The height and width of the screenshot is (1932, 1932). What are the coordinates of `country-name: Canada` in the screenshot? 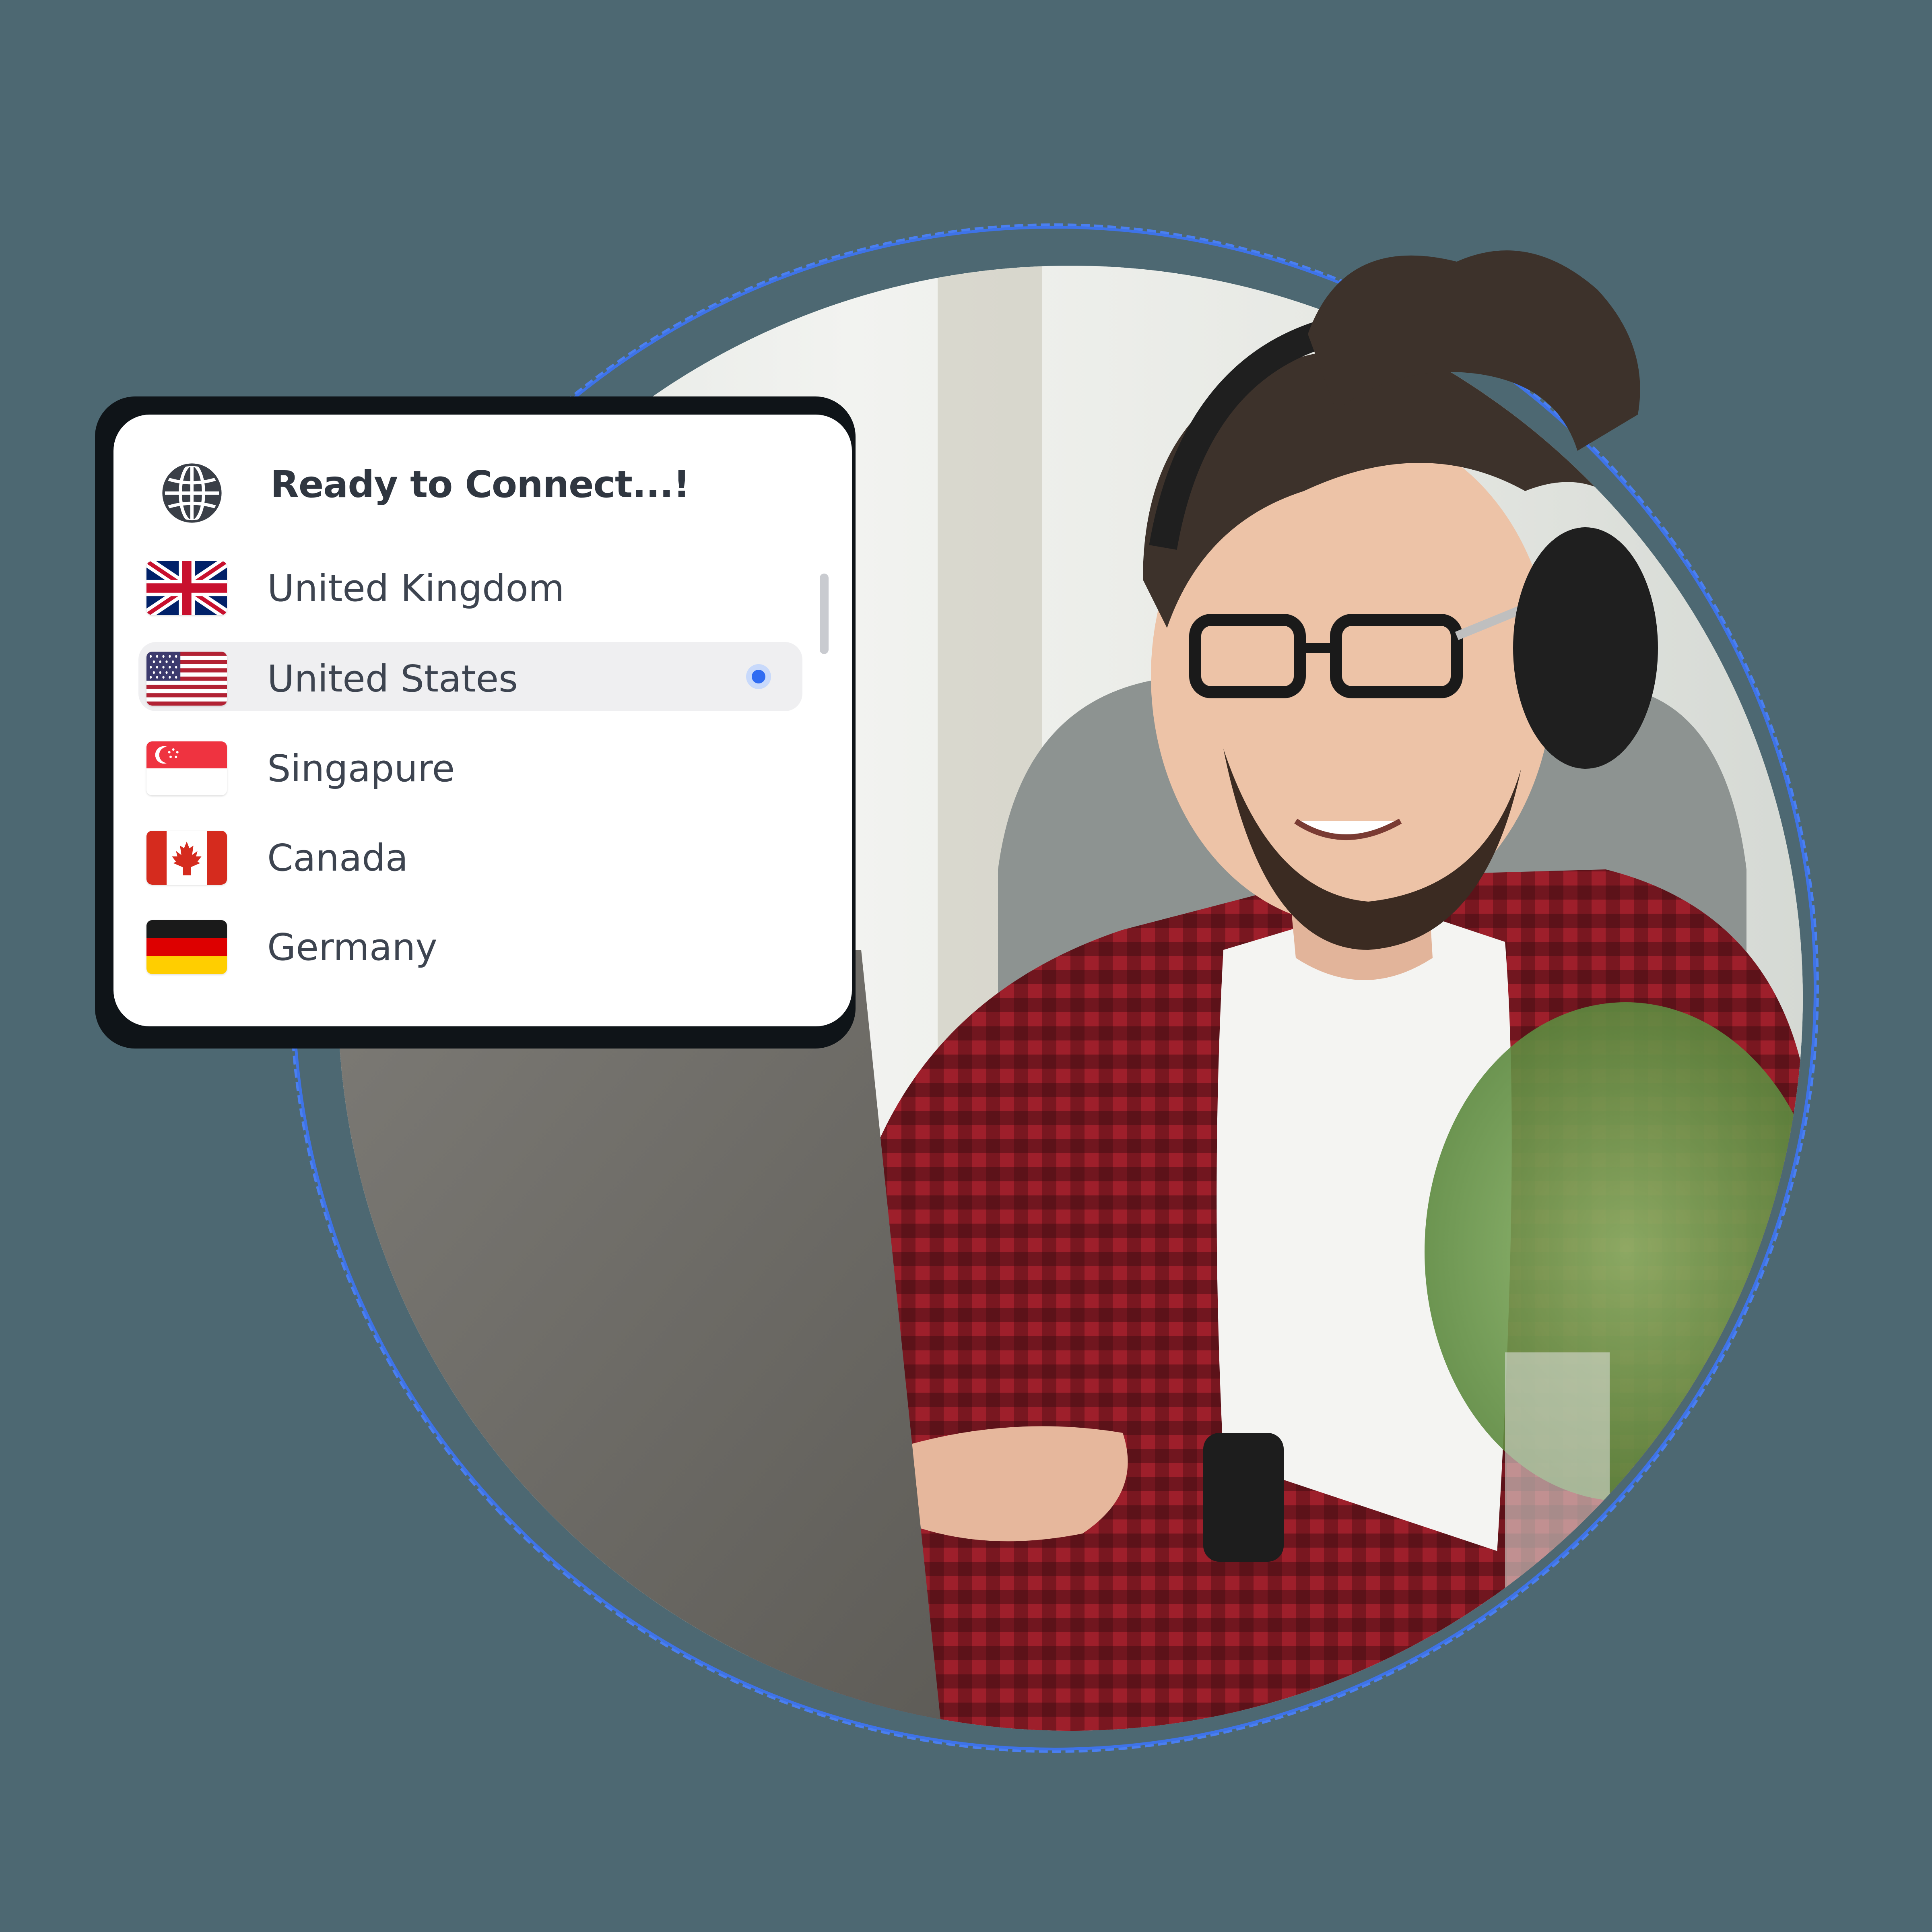 It's located at (337, 857).